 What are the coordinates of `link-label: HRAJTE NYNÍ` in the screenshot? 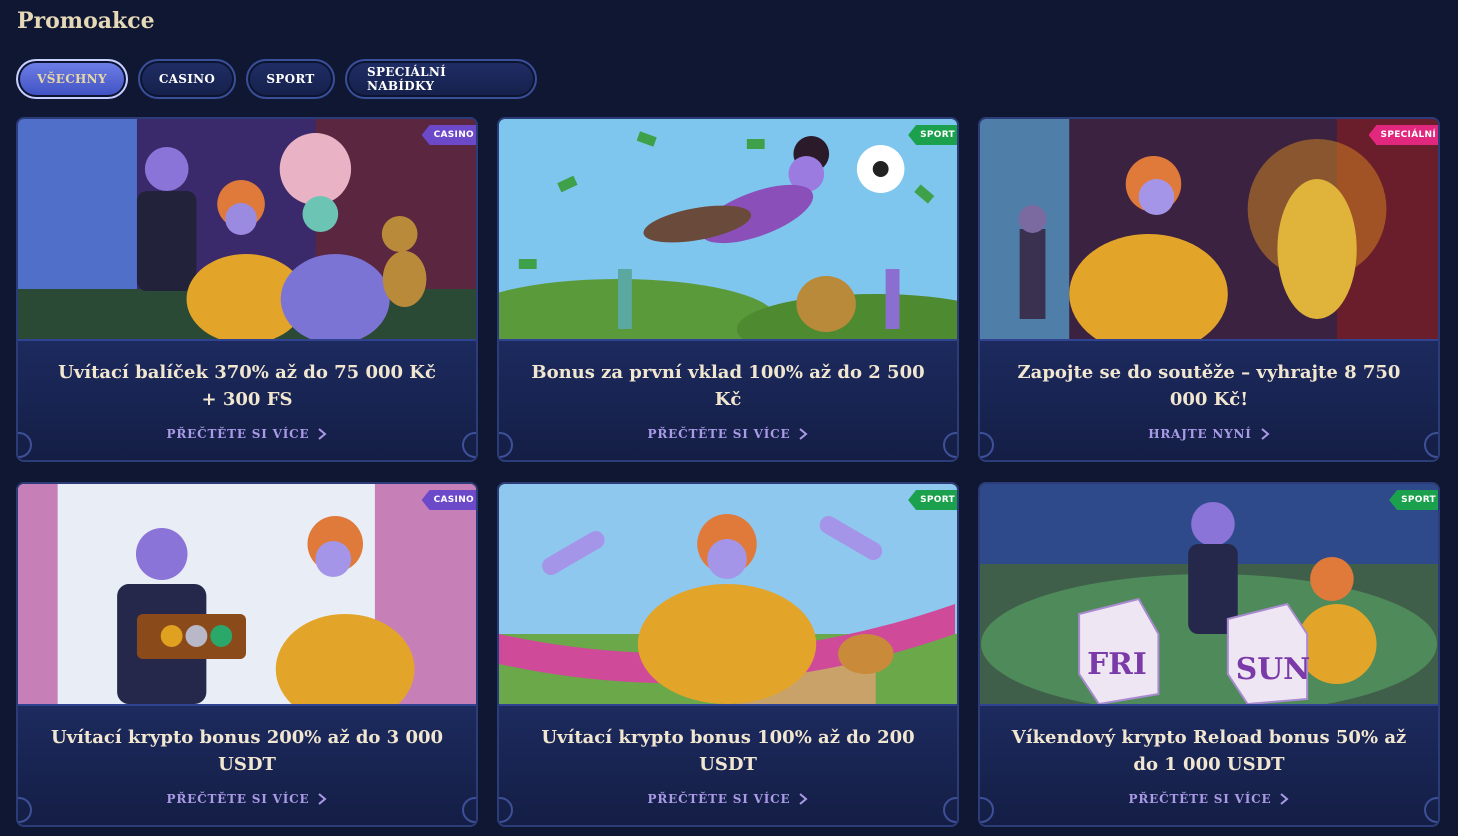 It's located at (1200, 434).